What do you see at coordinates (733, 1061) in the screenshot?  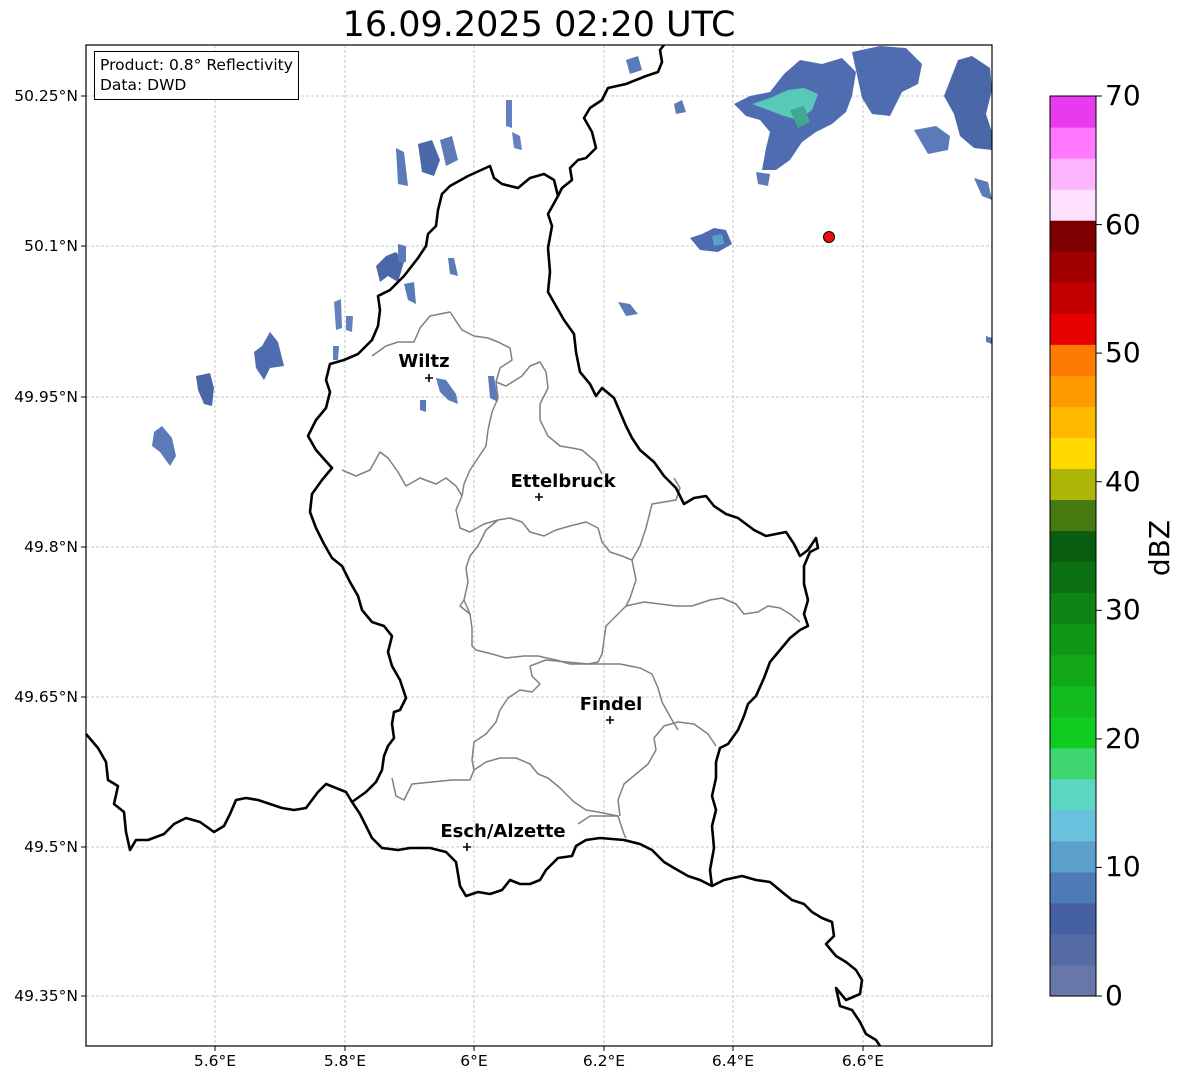 I see `lon-tick-label: 6.4°E` at bounding box center [733, 1061].